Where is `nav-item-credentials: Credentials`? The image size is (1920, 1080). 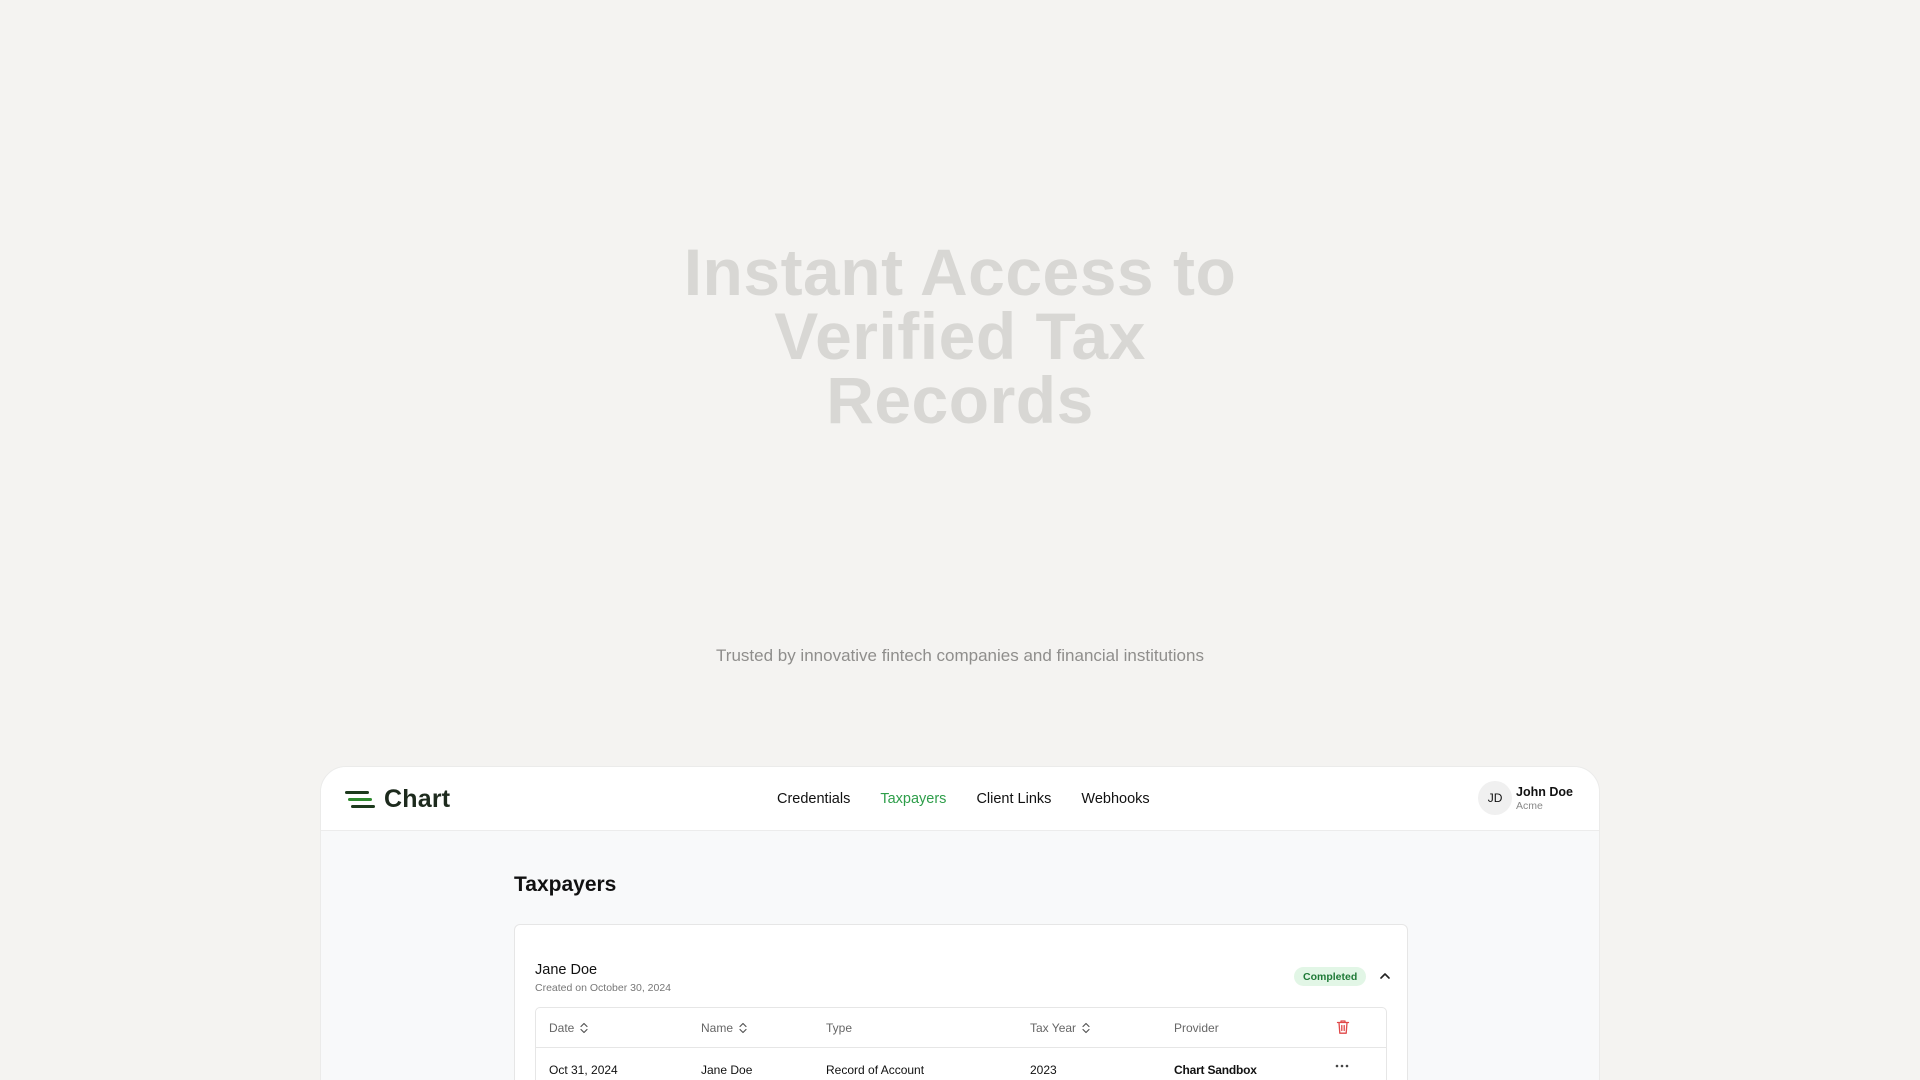
nav-item-credentials: Credentials is located at coordinates (813, 799).